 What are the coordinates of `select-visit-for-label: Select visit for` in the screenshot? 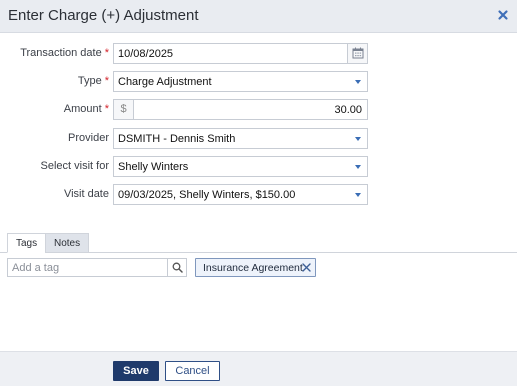 It's located at (74, 166).